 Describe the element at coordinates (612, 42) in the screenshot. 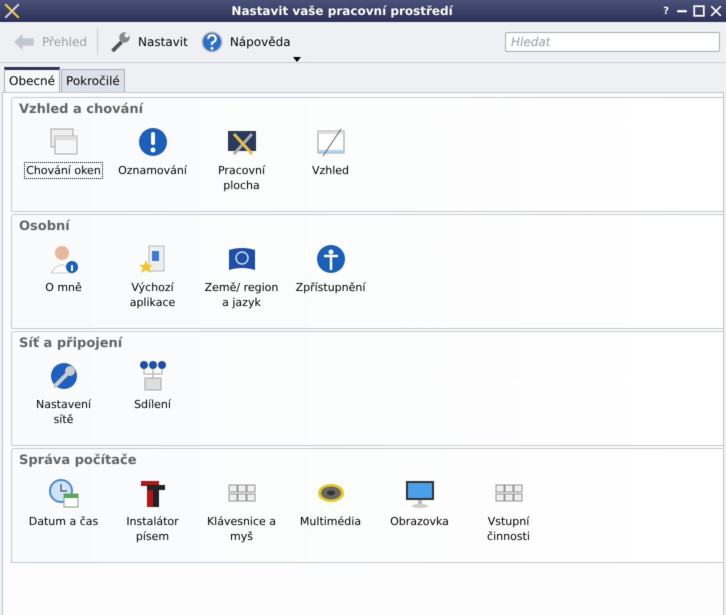

I see `search-field: Hledat` at that location.